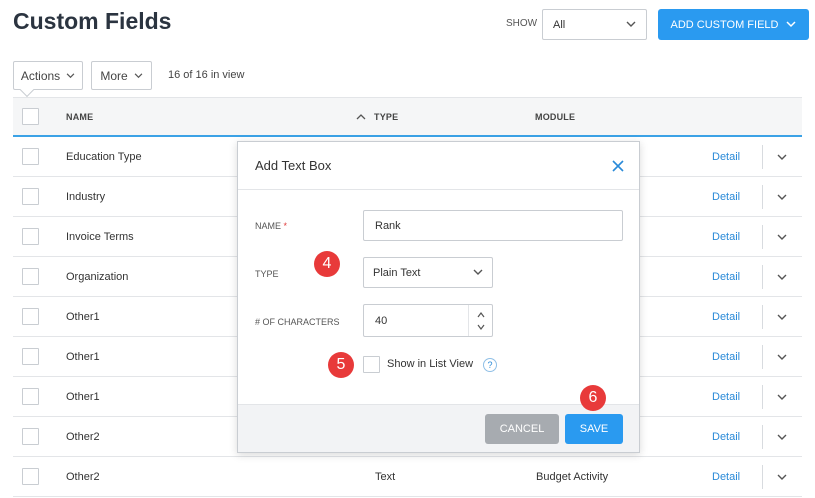  I want to click on add-custom-field-button: ADD CUSTOM FIELD, so click(733, 24).